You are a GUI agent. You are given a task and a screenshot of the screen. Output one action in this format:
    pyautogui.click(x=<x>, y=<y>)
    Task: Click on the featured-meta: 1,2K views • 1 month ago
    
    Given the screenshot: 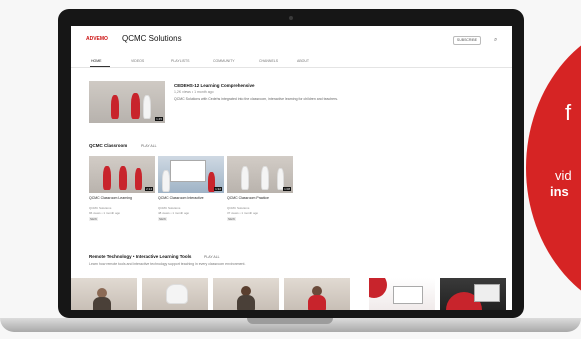 What is the action you would take?
    pyautogui.click(x=194, y=92)
    